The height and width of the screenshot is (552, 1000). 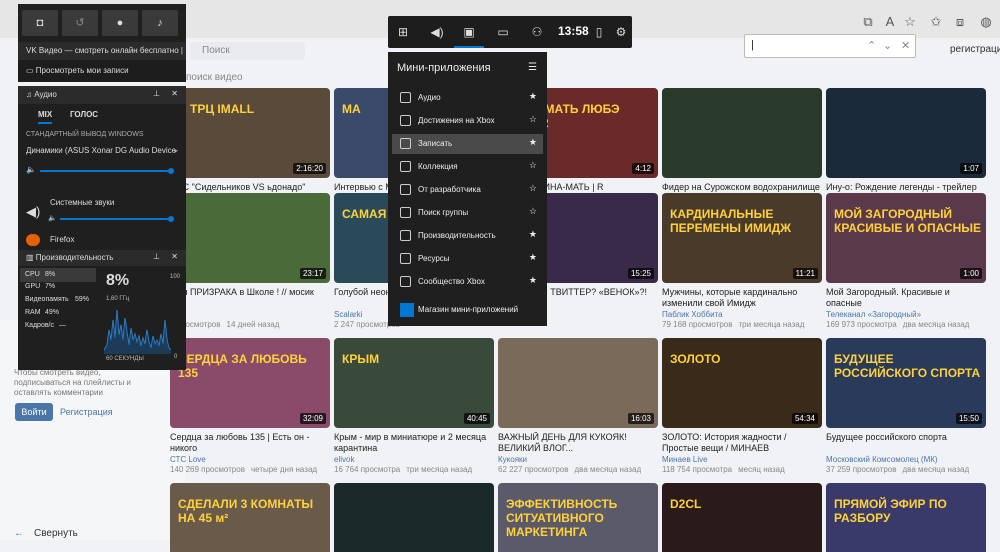 What do you see at coordinates (975, 49) in the screenshot?
I see `register-link: регистрация` at bounding box center [975, 49].